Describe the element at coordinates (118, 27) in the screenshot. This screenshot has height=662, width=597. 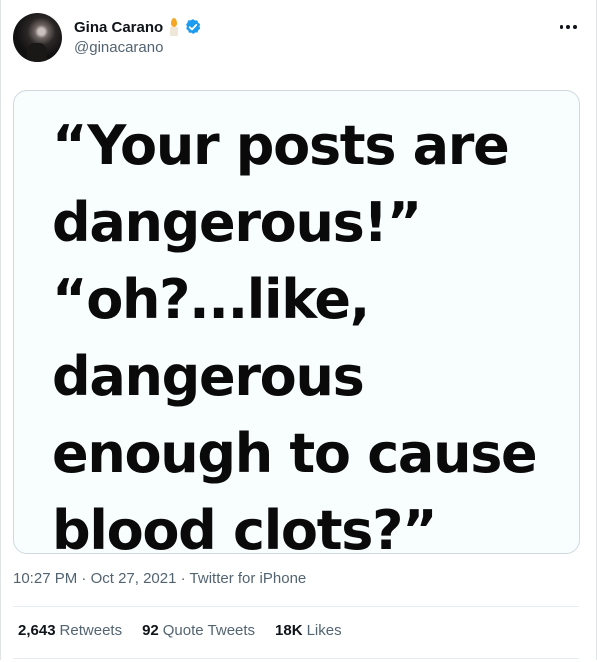
I see `author-name: Gina Carano` at that location.